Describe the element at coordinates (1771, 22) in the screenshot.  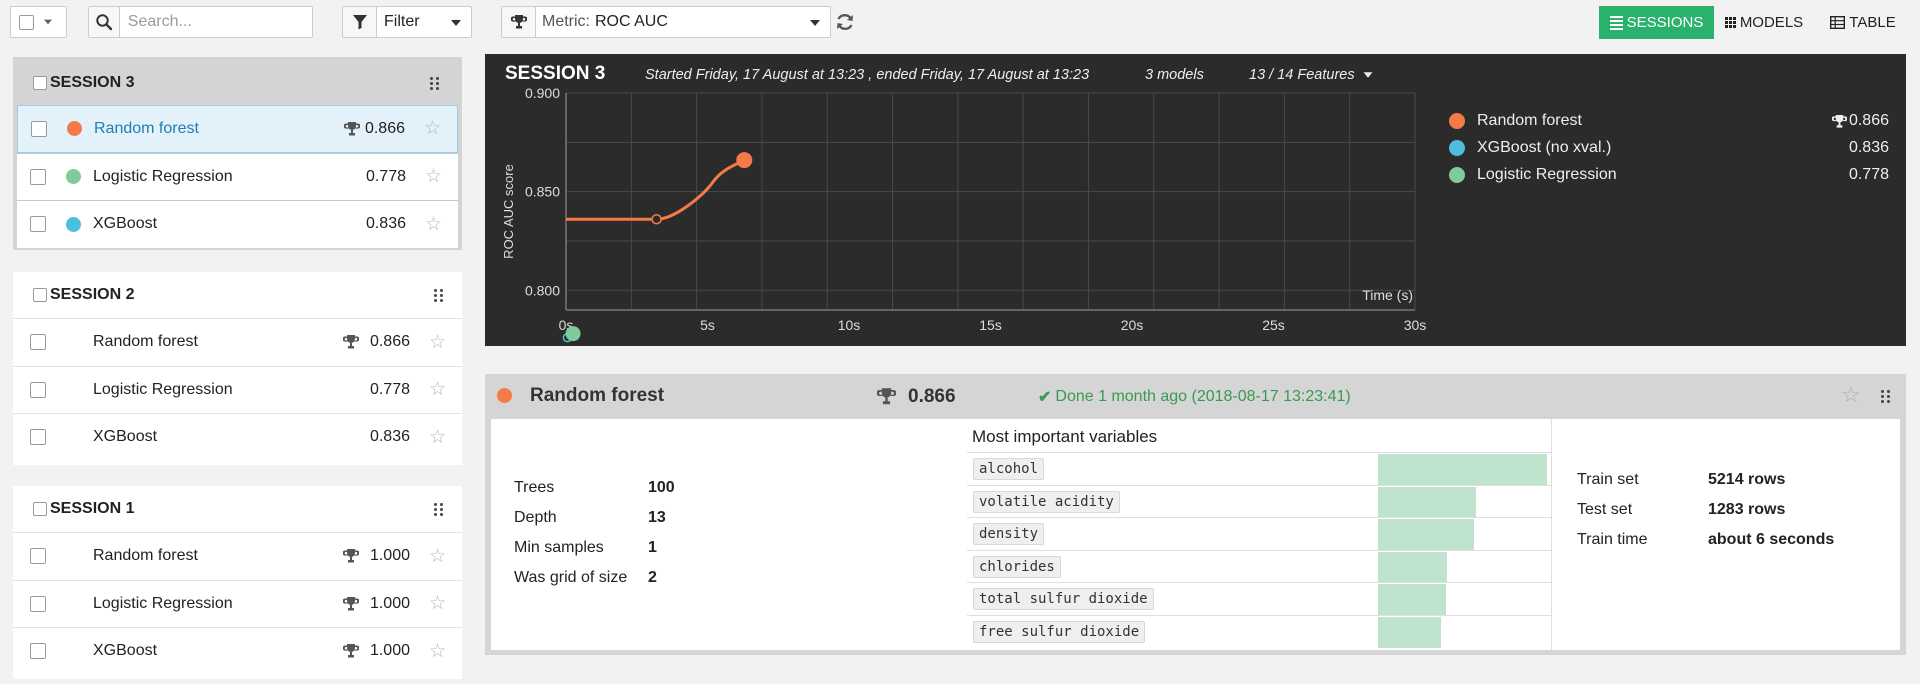
I see `models-view-label: MODELS` at that location.